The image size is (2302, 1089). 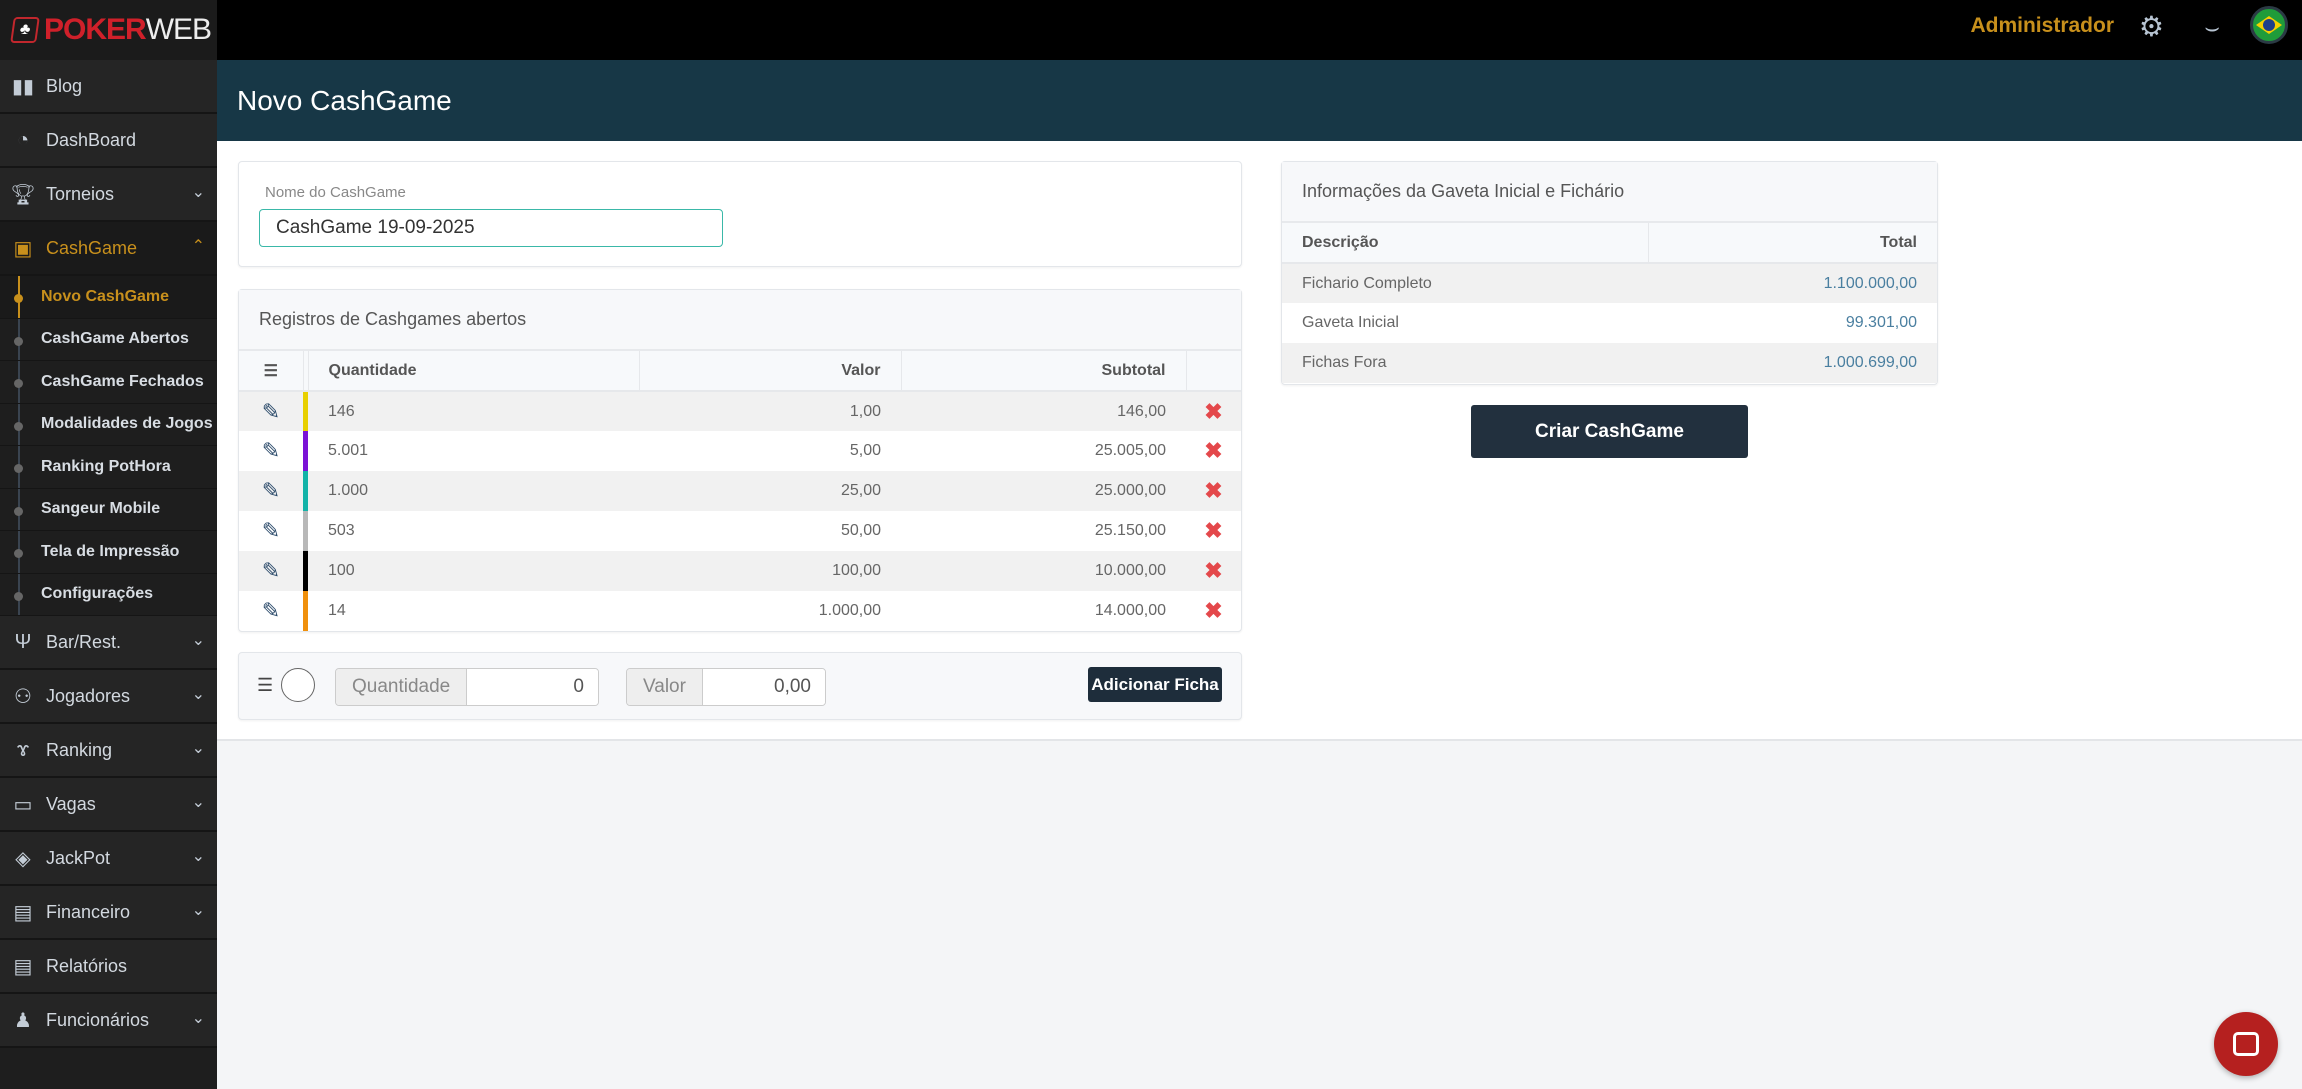 I want to click on mustache-icon: ⌣, so click(x=2212, y=28).